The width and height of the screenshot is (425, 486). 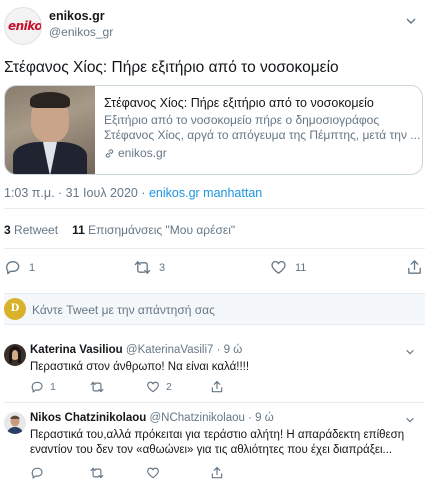 What do you see at coordinates (184, 350) in the screenshot?
I see `reply-author-handle: @KaterinaVasili7 · 9 ώ` at bounding box center [184, 350].